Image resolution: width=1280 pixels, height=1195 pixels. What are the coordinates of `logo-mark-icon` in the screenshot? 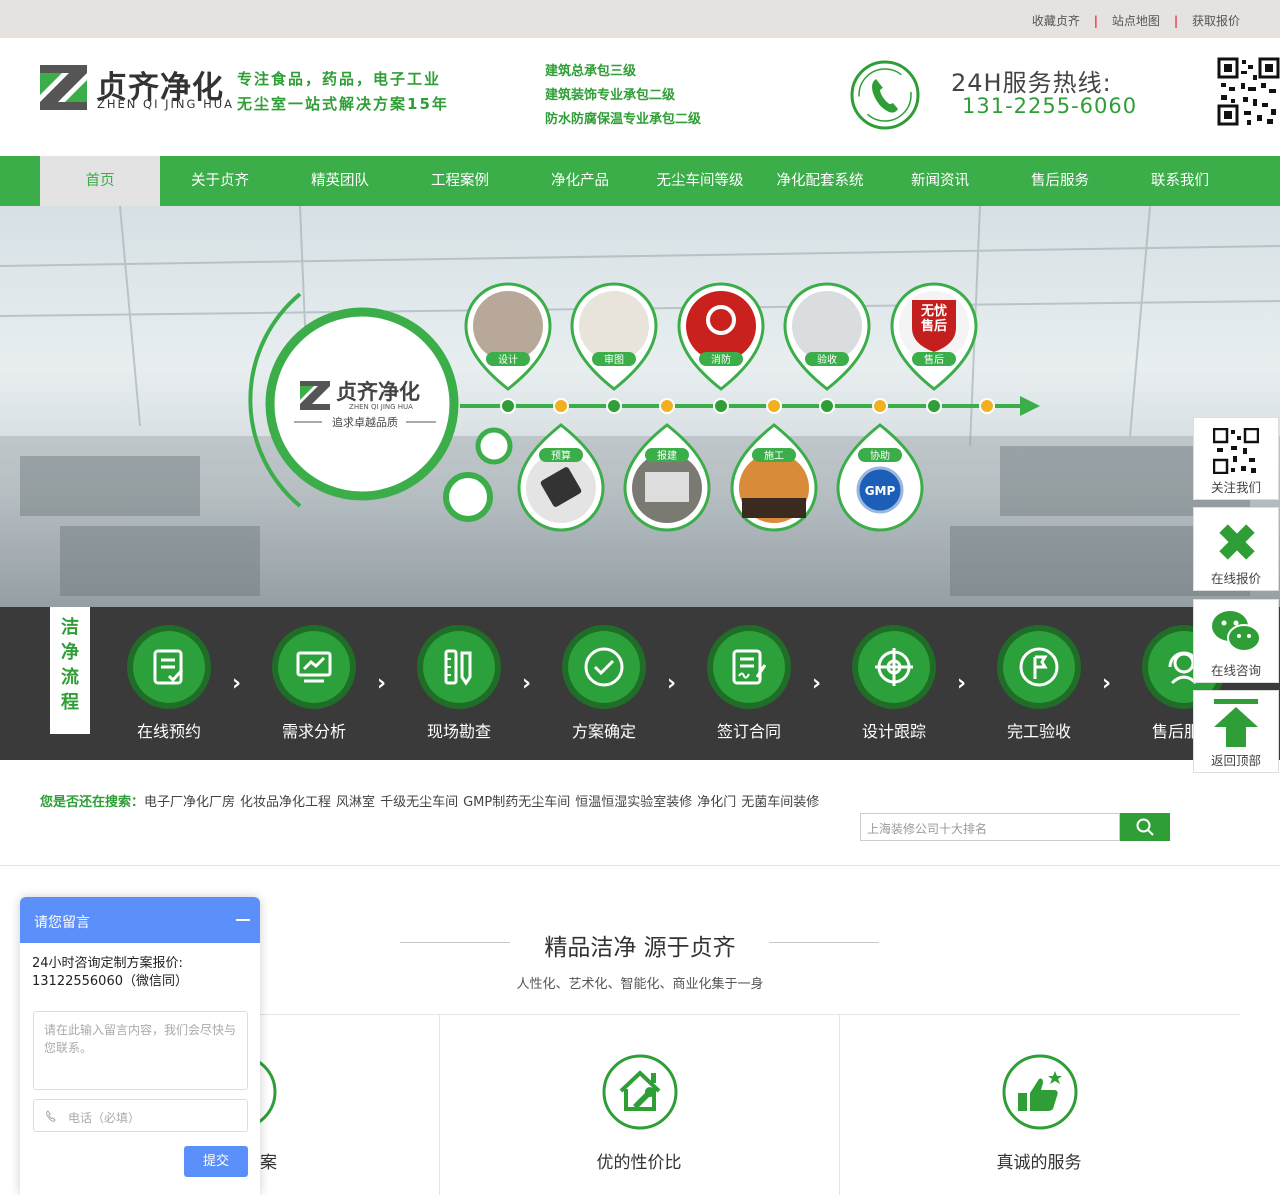 It's located at (63, 87).